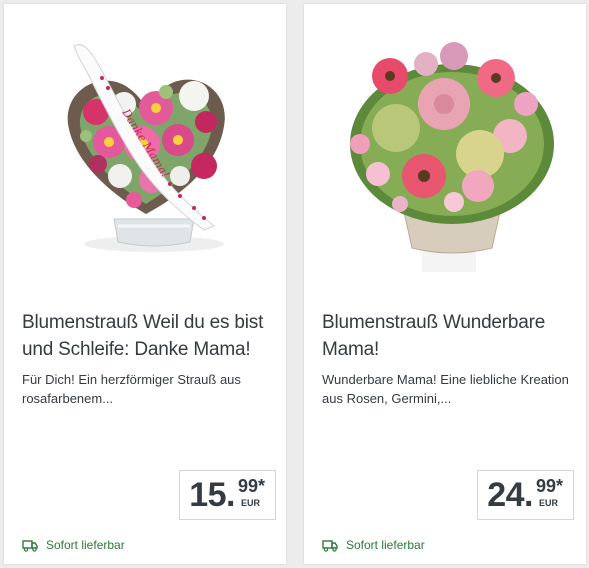  What do you see at coordinates (447, 336) in the screenshot?
I see `product-title: Blumenstrauß Wunderbare Mama!` at bounding box center [447, 336].